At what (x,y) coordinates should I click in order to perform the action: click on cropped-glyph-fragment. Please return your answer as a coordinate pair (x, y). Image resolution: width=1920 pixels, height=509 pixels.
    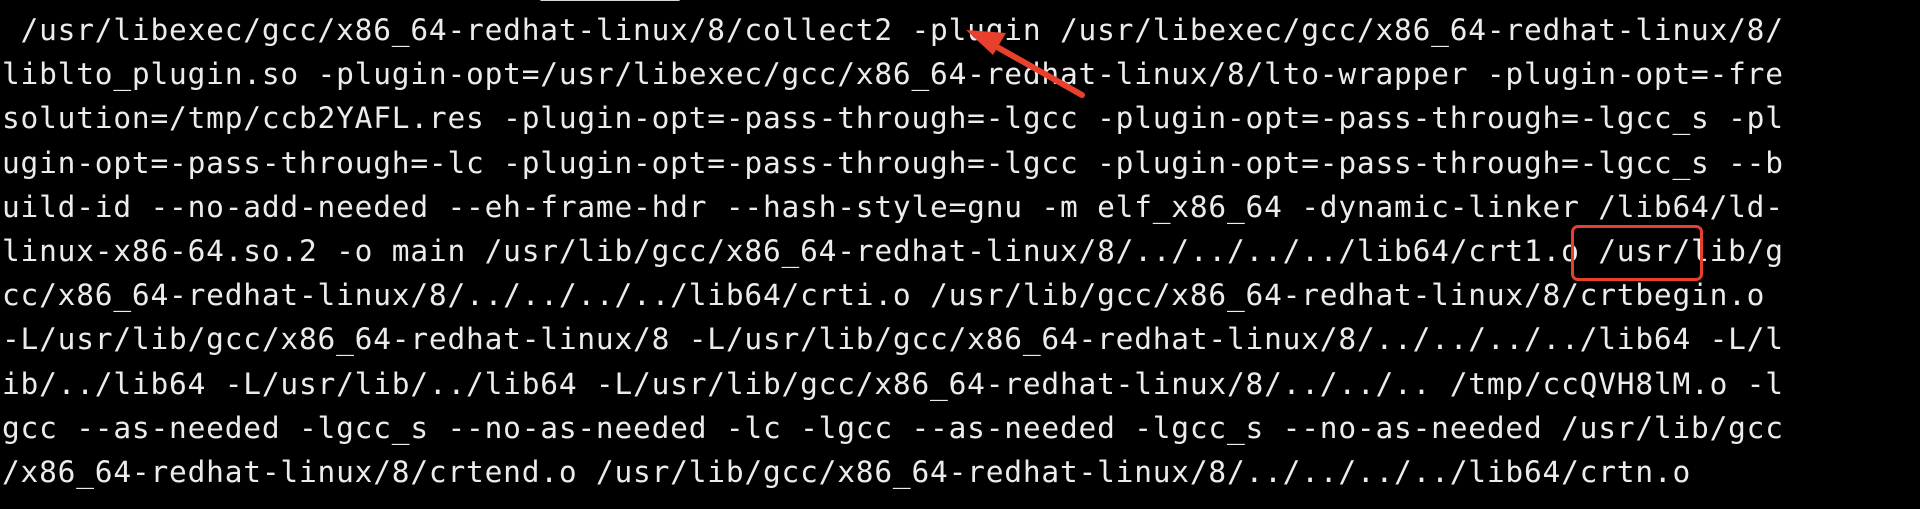
    Looking at the image, I should click on (610, 0).